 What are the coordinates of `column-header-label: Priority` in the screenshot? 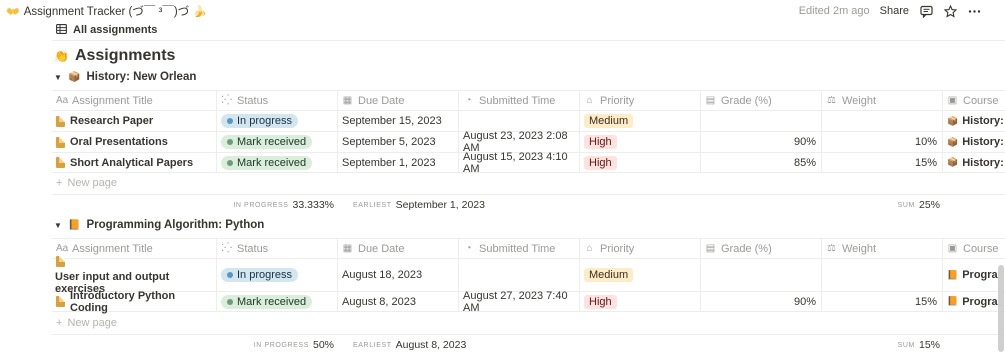 It's located at (617, 248).